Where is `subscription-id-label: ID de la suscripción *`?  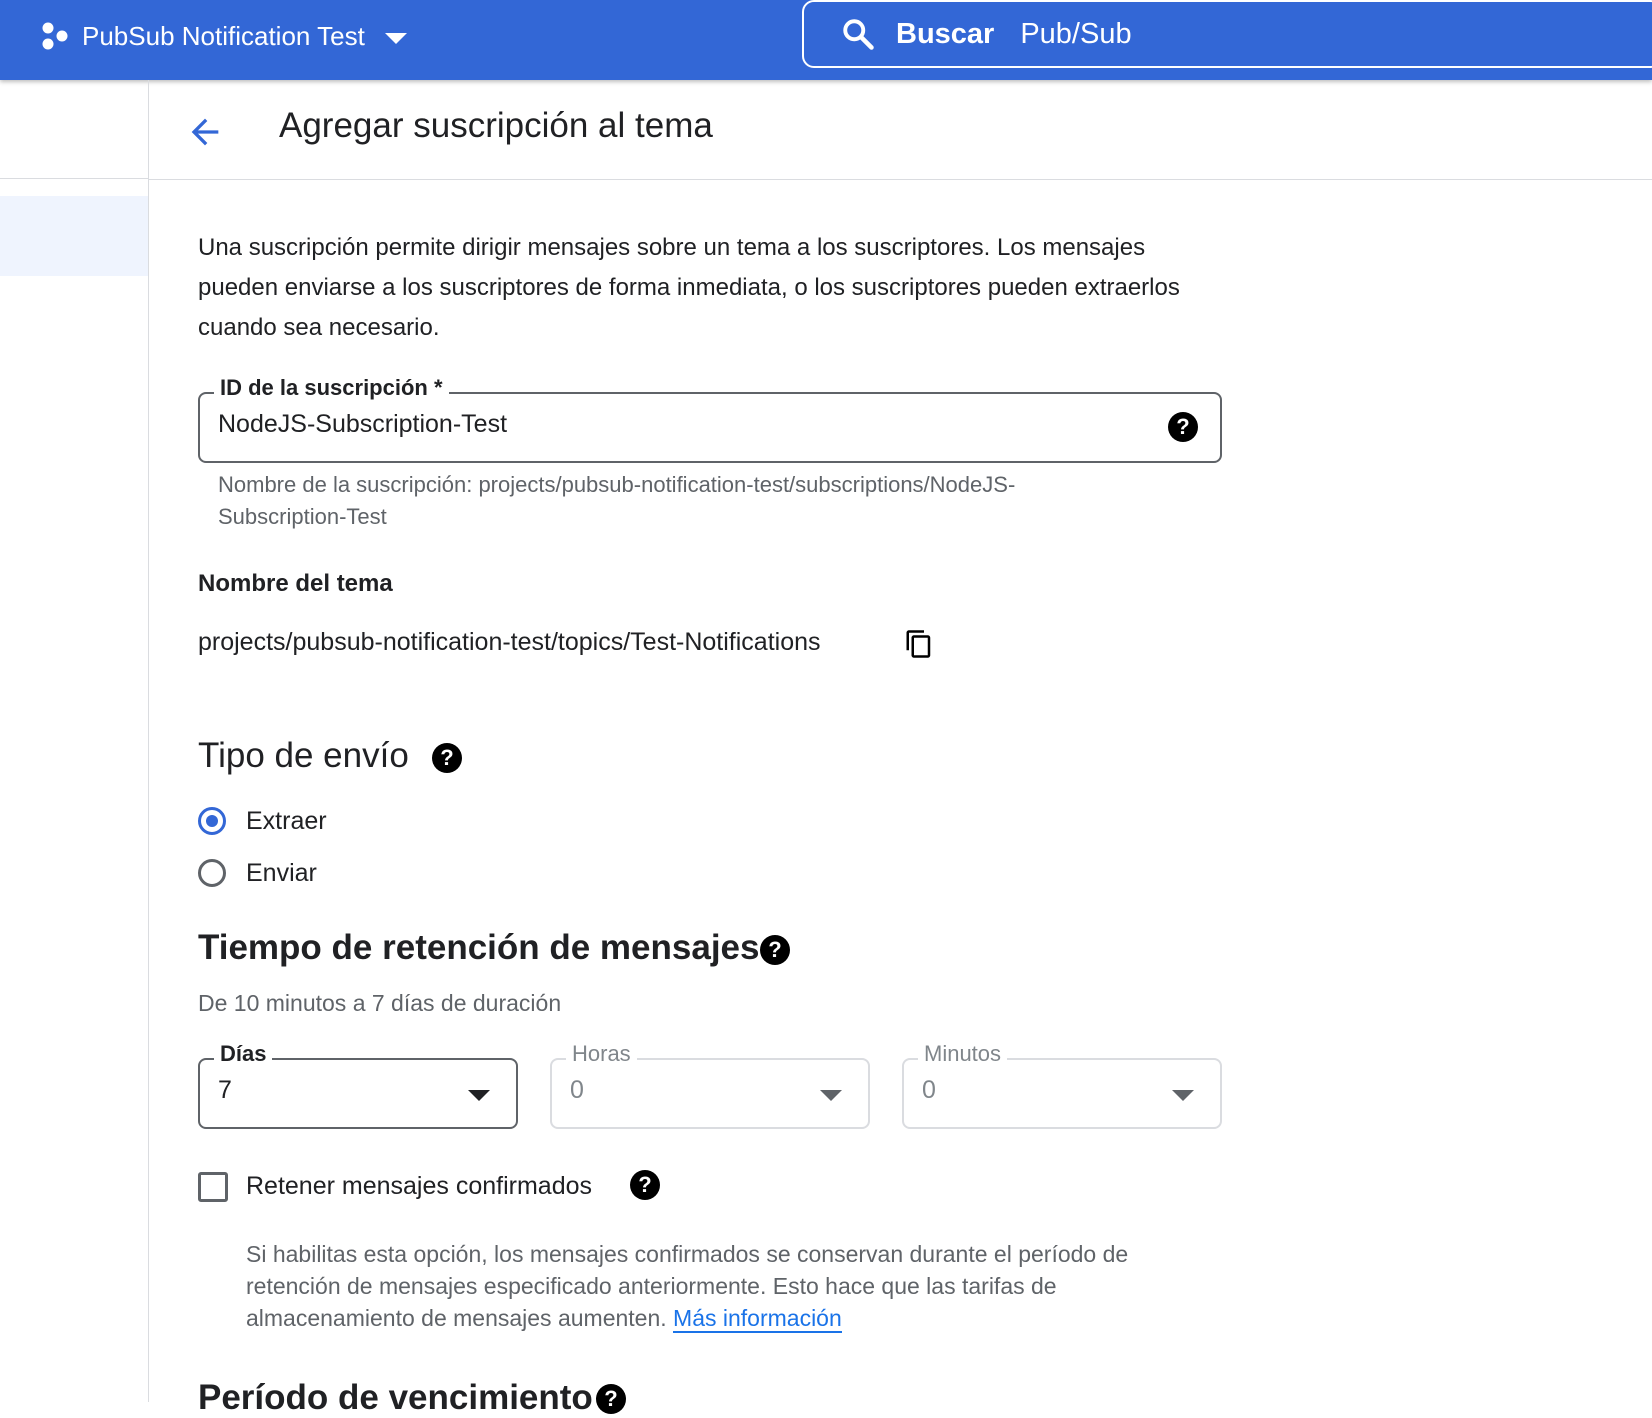 subscription-id-label: ID de la suscripción * is located at coordinates (331, 388).